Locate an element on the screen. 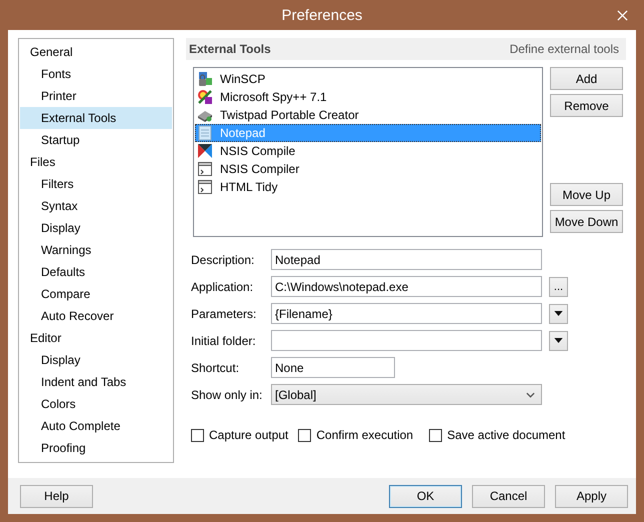  tree-item: Colors is located at coordinates (96, 404).